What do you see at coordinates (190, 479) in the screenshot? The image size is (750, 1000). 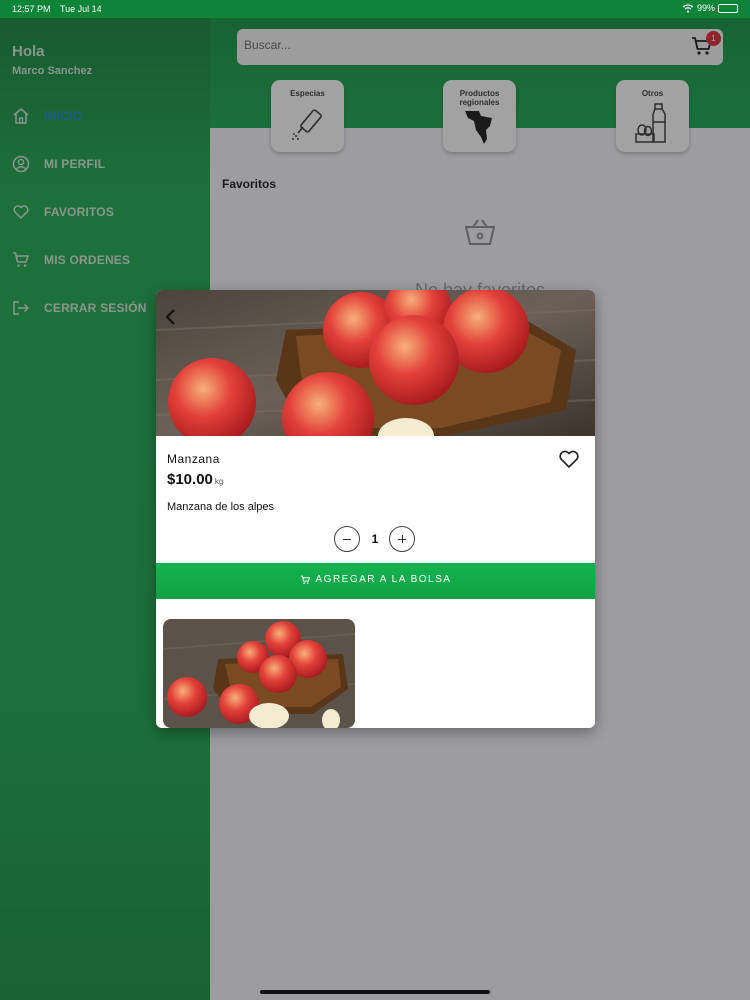 I see `product-price: $10.00` at bounding box center [190, 479].